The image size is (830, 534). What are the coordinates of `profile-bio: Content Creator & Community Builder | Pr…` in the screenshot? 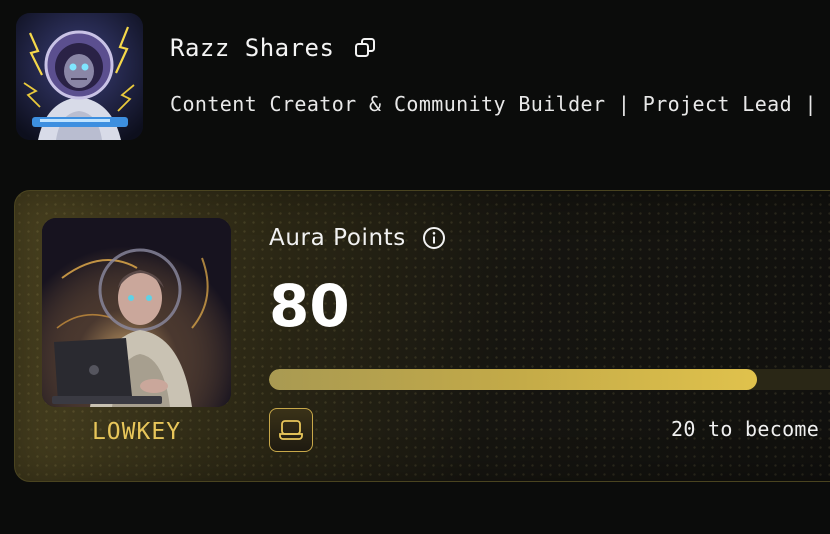 It's located at (493, 104).